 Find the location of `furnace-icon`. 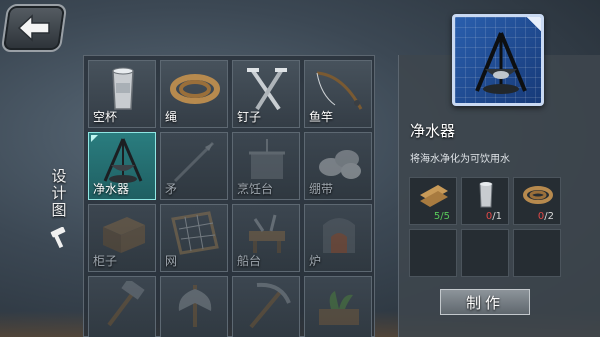

furnace-icon is located at coordinates (339, 235).